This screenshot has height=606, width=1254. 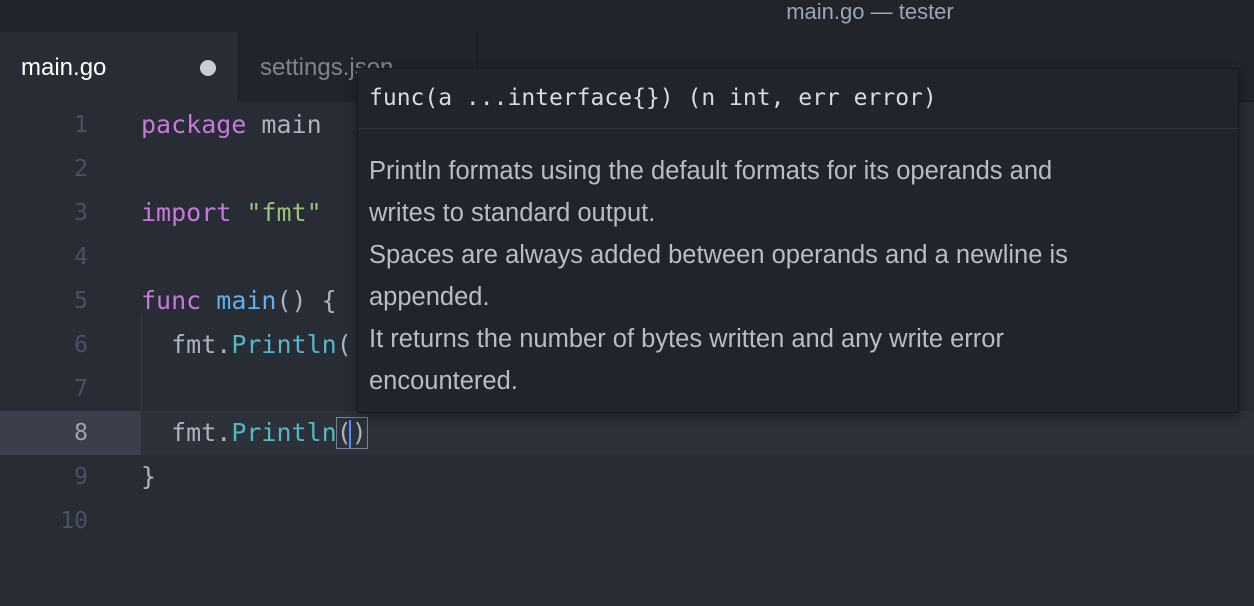 What do you see at coordinates (64, 67) in the screenshot?
I see `tab-label: main.go` at bounding box center [64, 67].